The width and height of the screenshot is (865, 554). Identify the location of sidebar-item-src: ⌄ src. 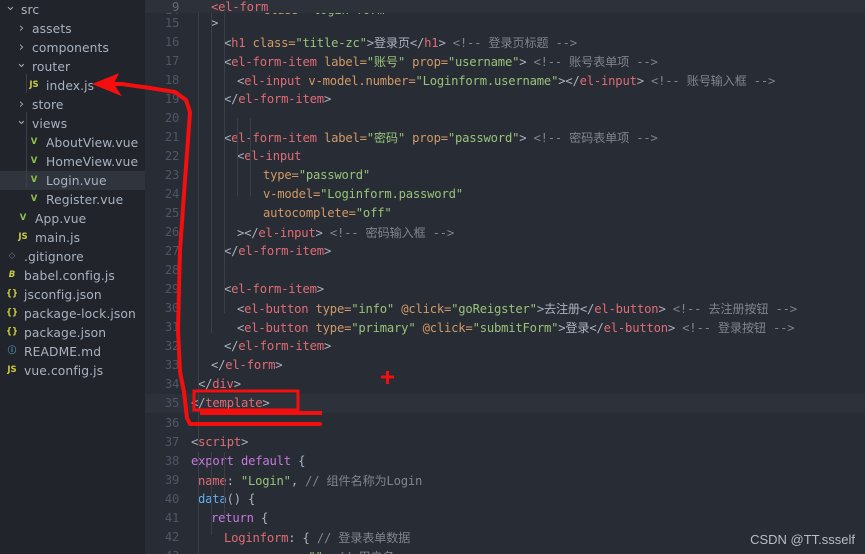
(72, 9).